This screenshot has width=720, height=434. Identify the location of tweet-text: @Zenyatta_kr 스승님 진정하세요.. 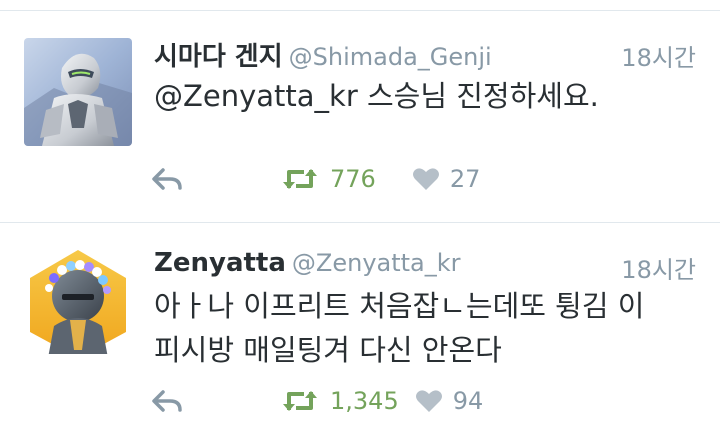
(427, 96).